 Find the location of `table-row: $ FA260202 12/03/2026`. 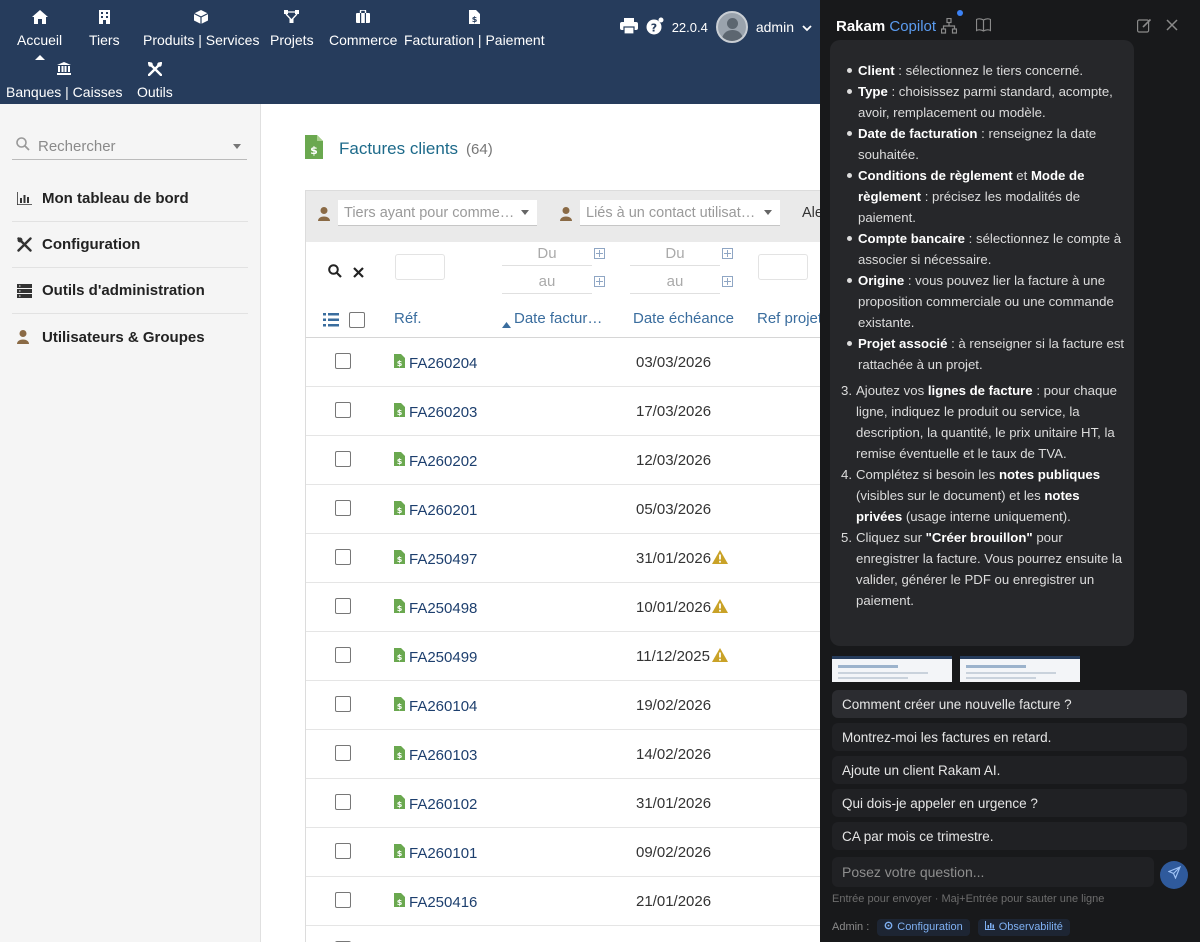

table-row: $ FA260202 12/03/2026 is located at coordinates (563, 460).